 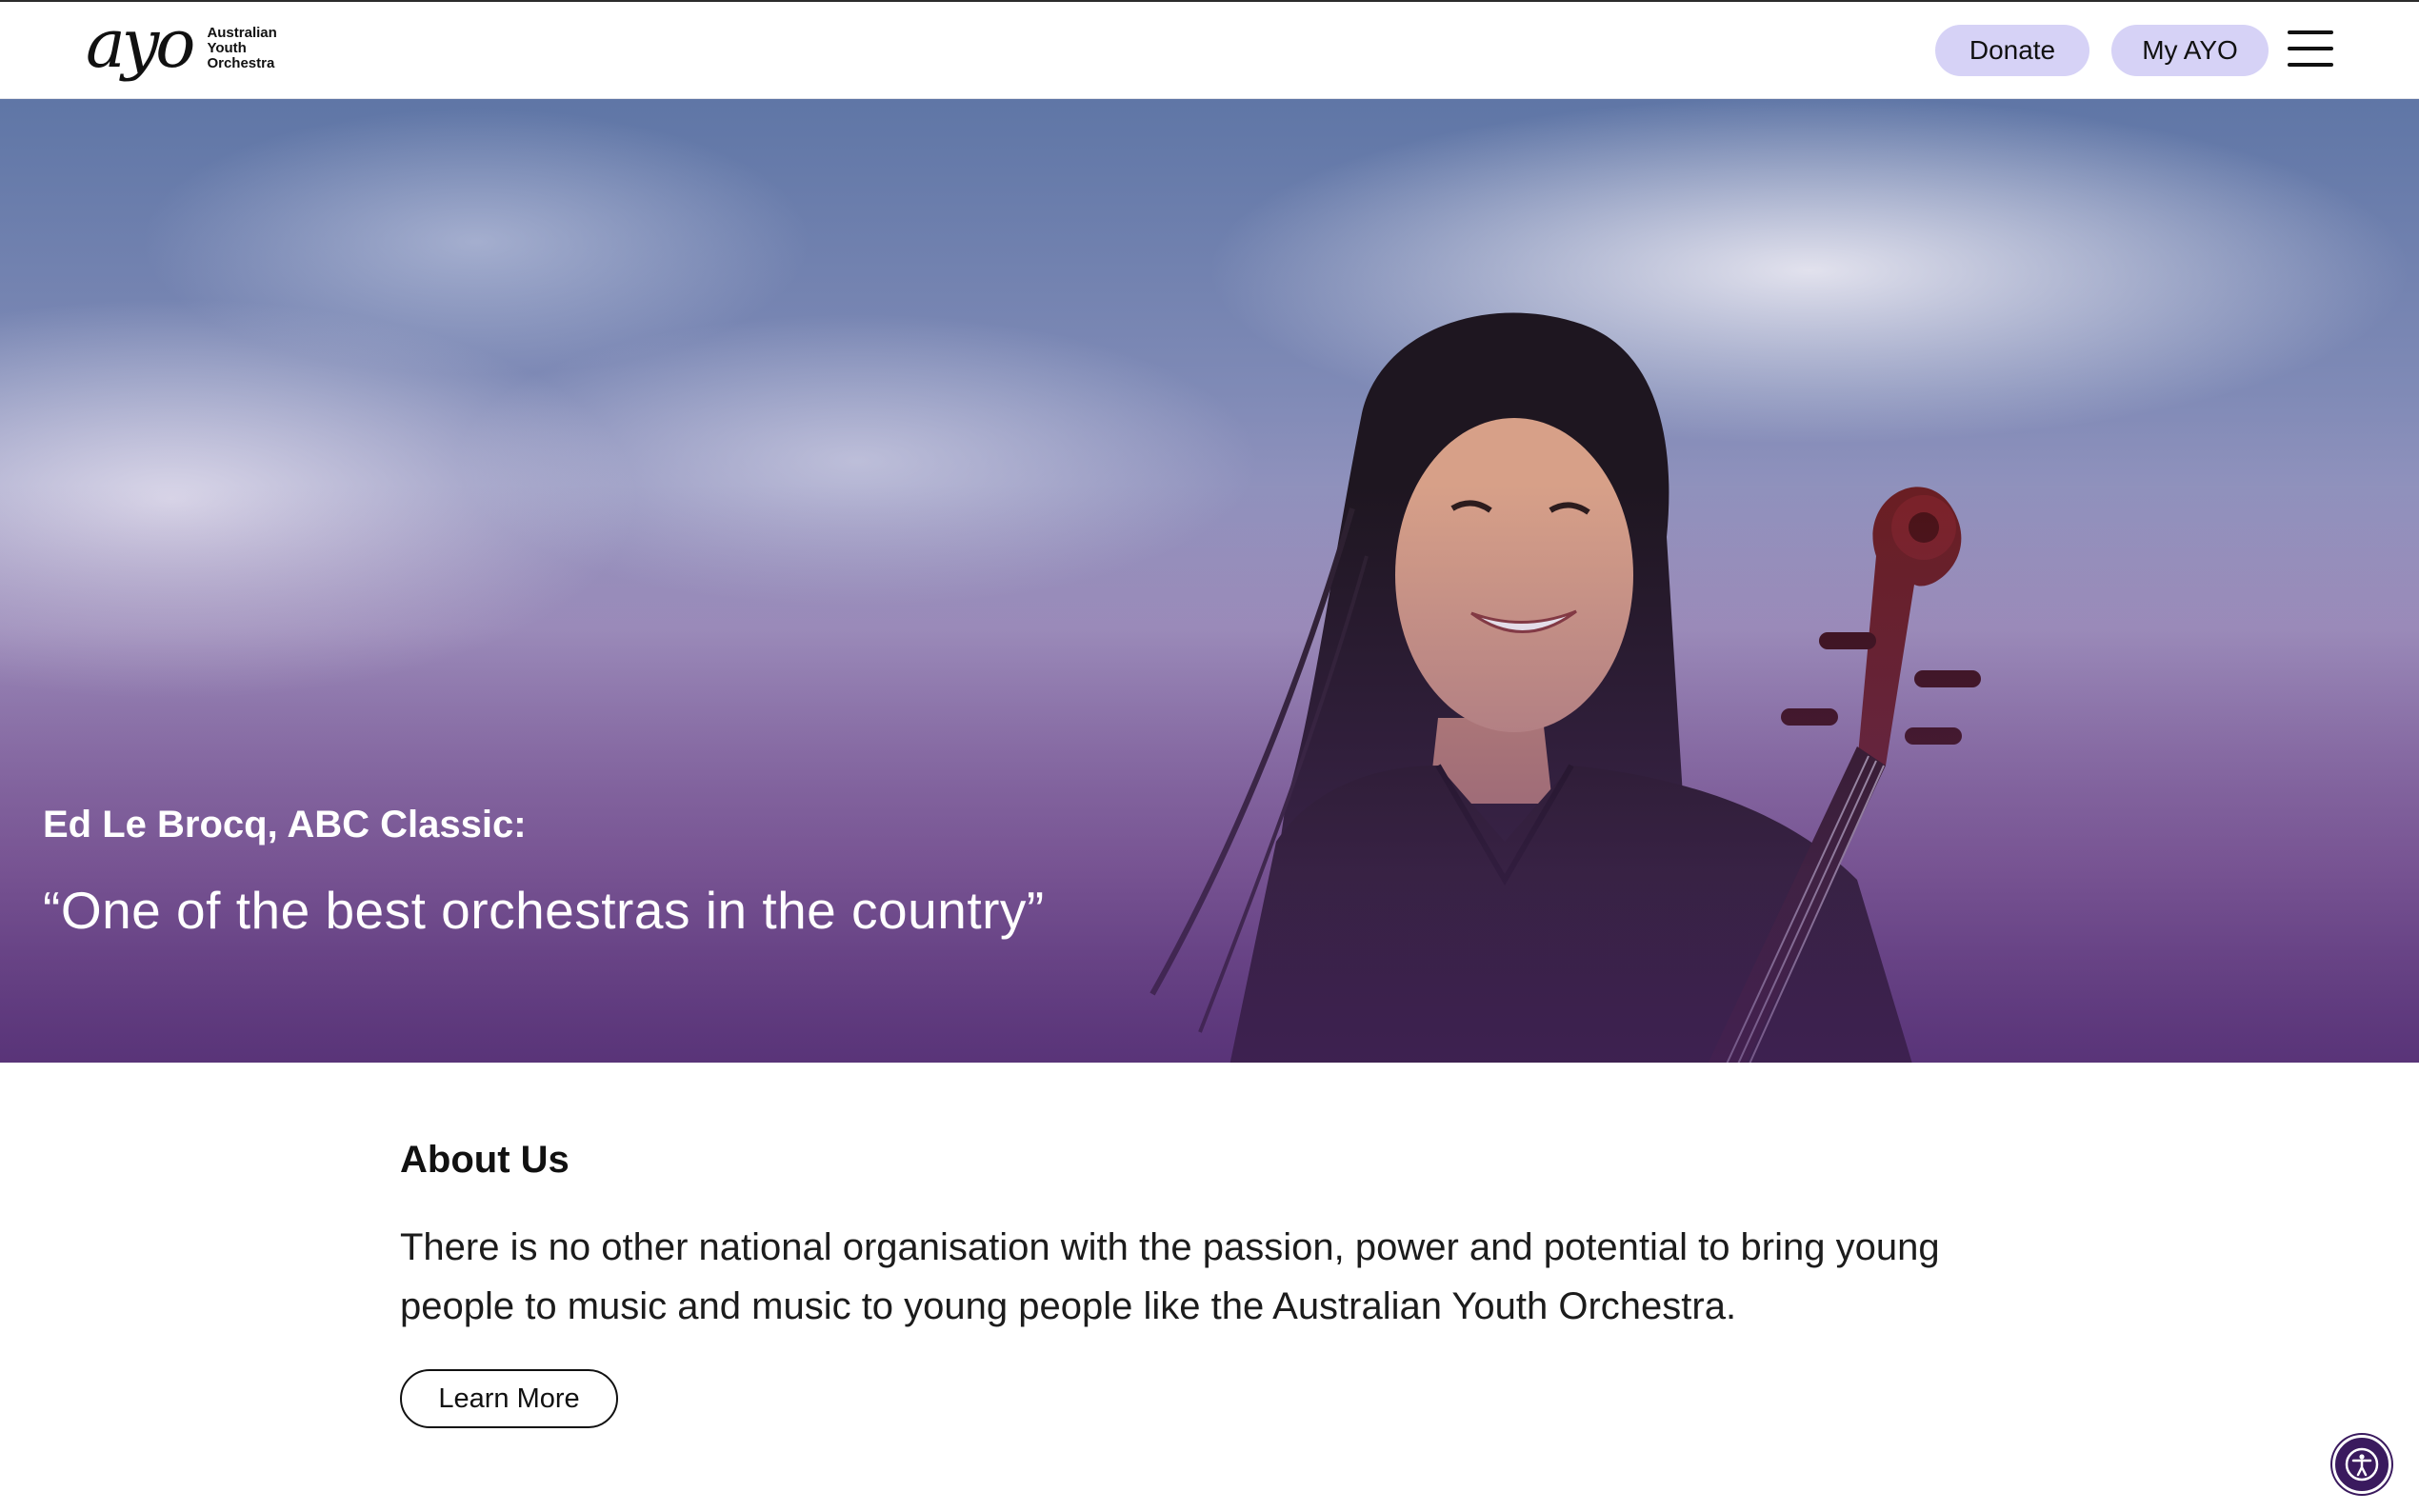 What do you see at coordinates (241, 63) in the screenshot?
I see `logo-line-orchestra: Orchestra` at bounding box center [241, 63].